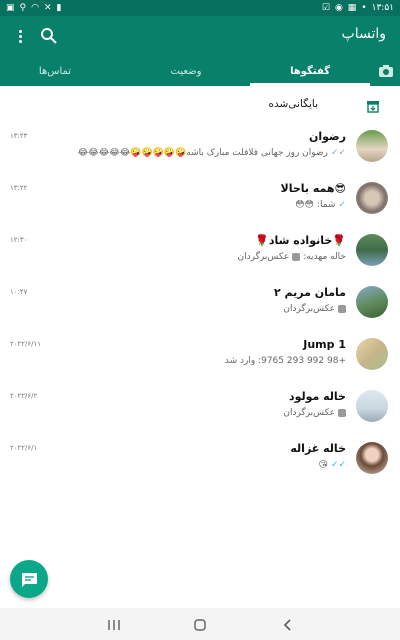 The height and width of the screenshot is (640, 400). I want to click on chat-preview: خاله مهدیه: عکس‌برگردان, so click(292, 257).